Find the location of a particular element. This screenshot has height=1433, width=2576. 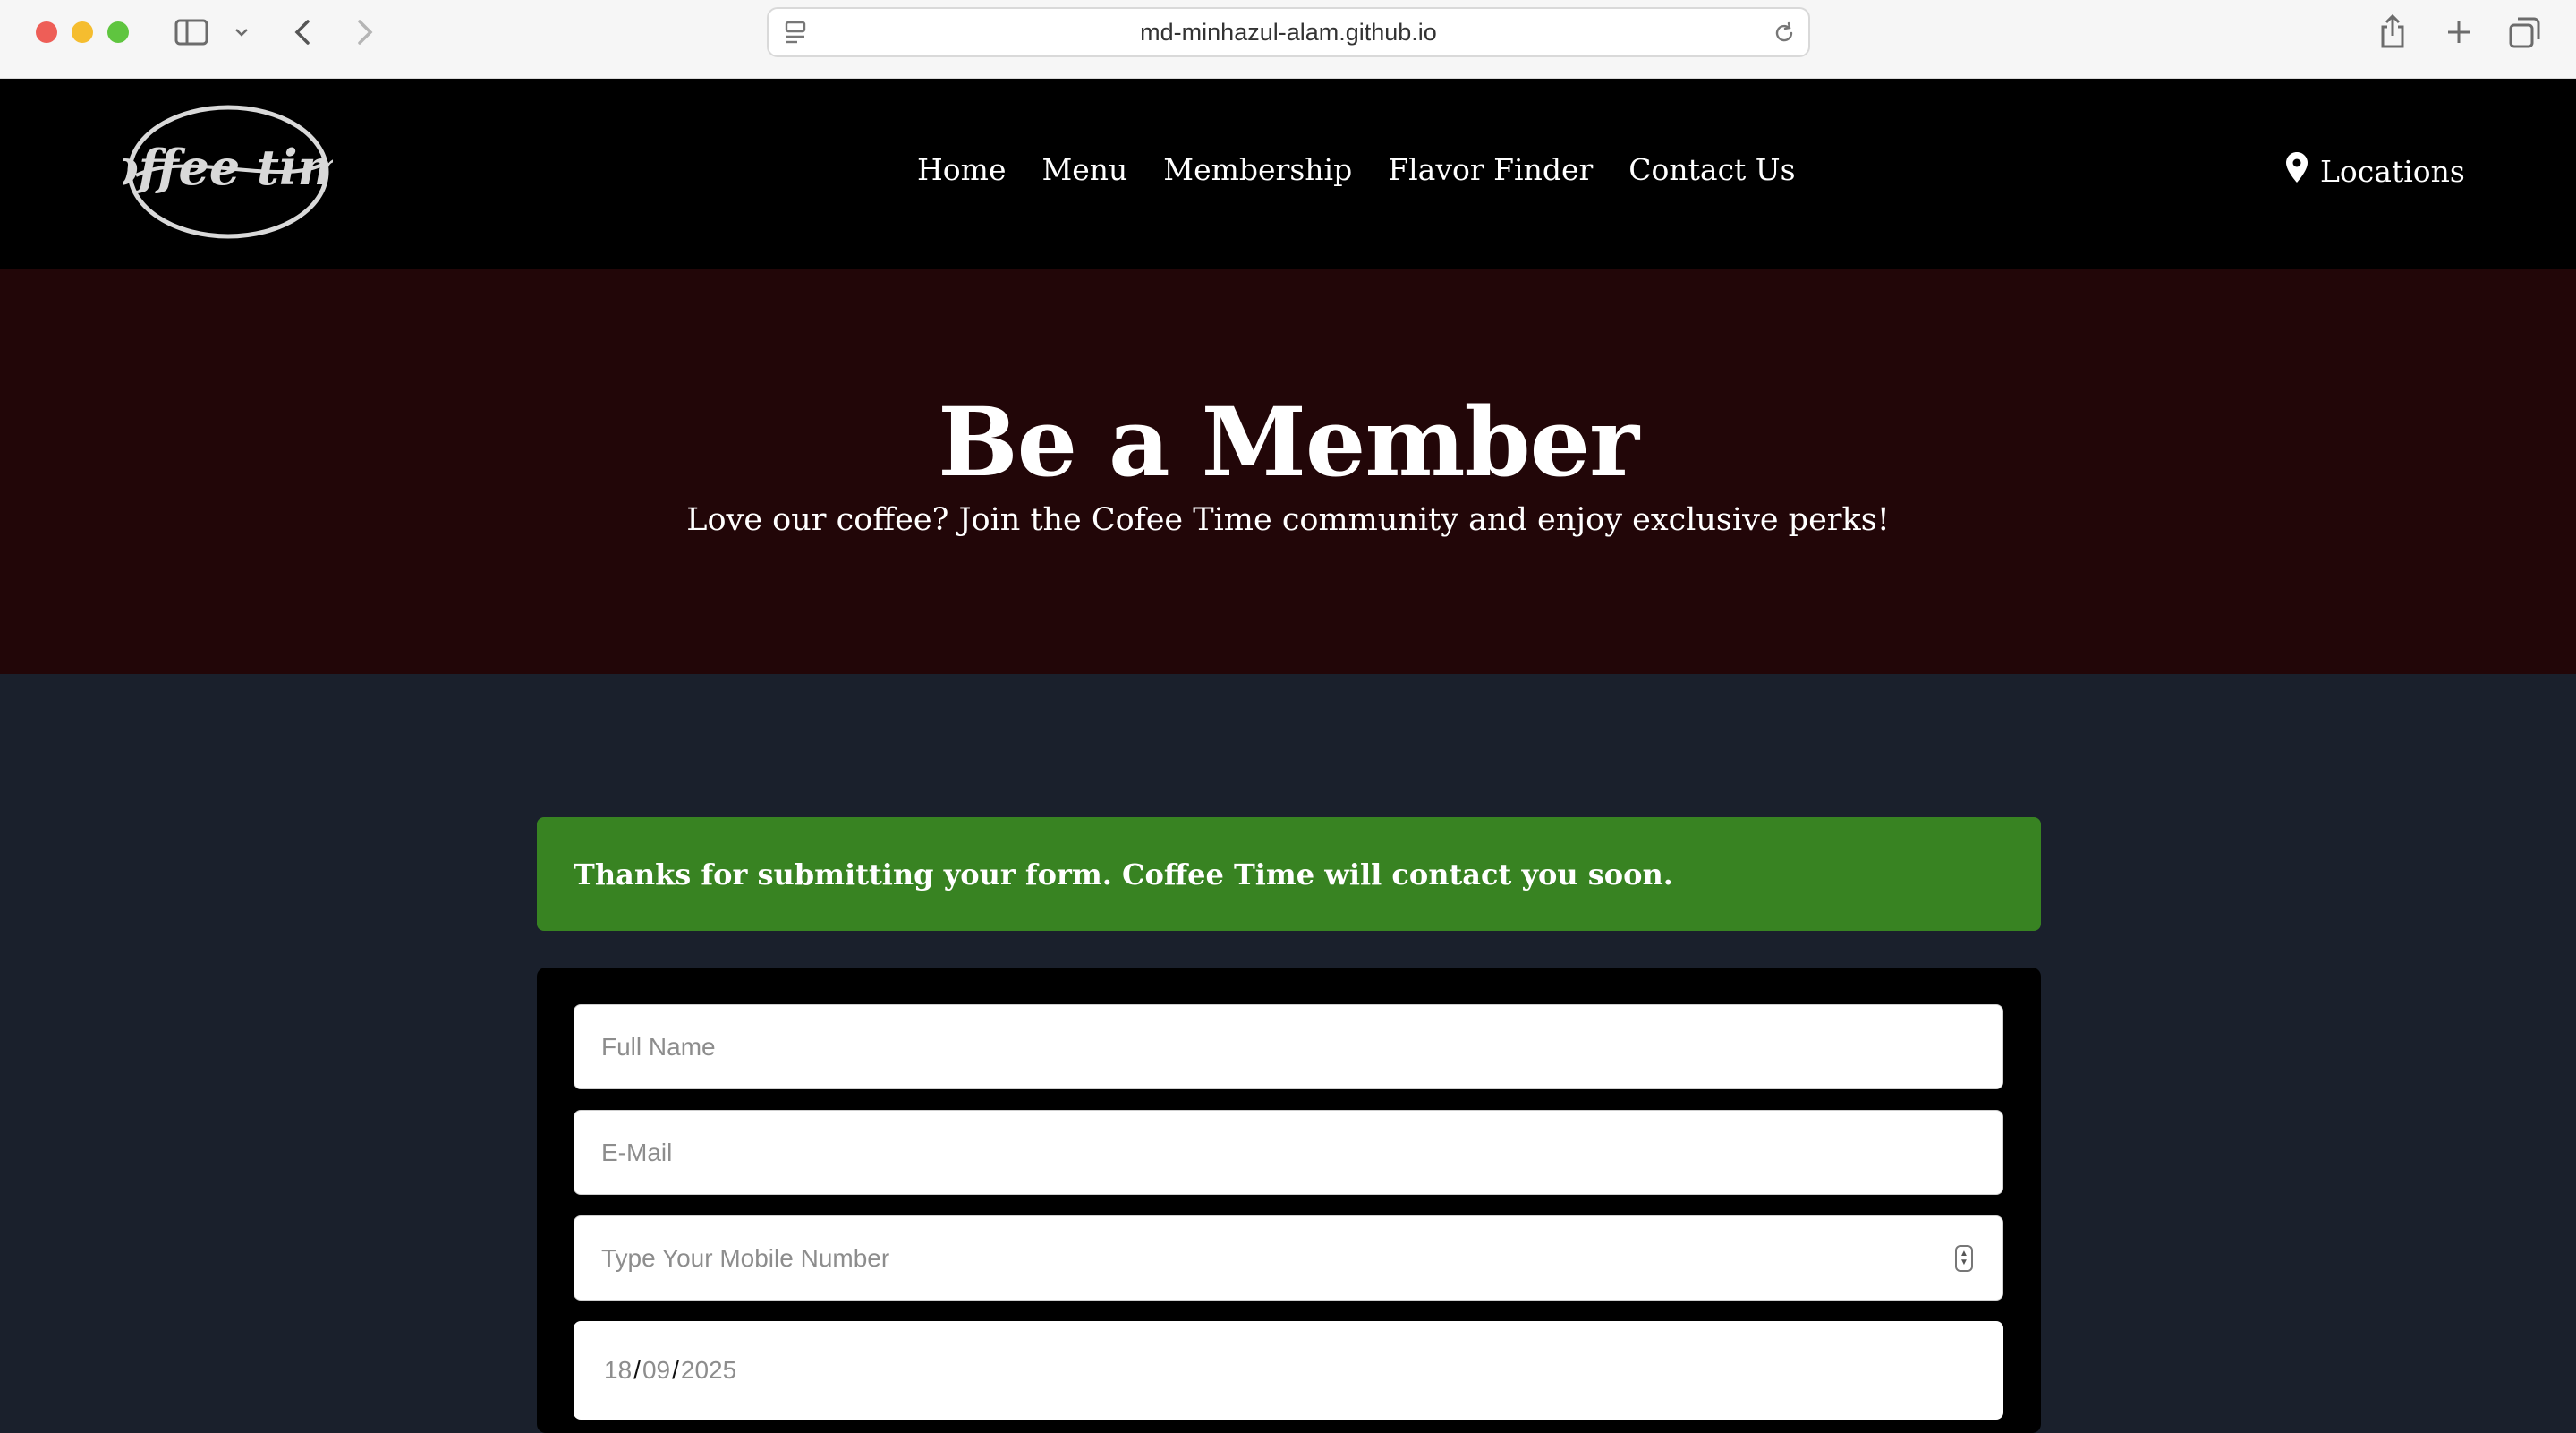

logo-text: coffee time is located at coordinates (228, 168).